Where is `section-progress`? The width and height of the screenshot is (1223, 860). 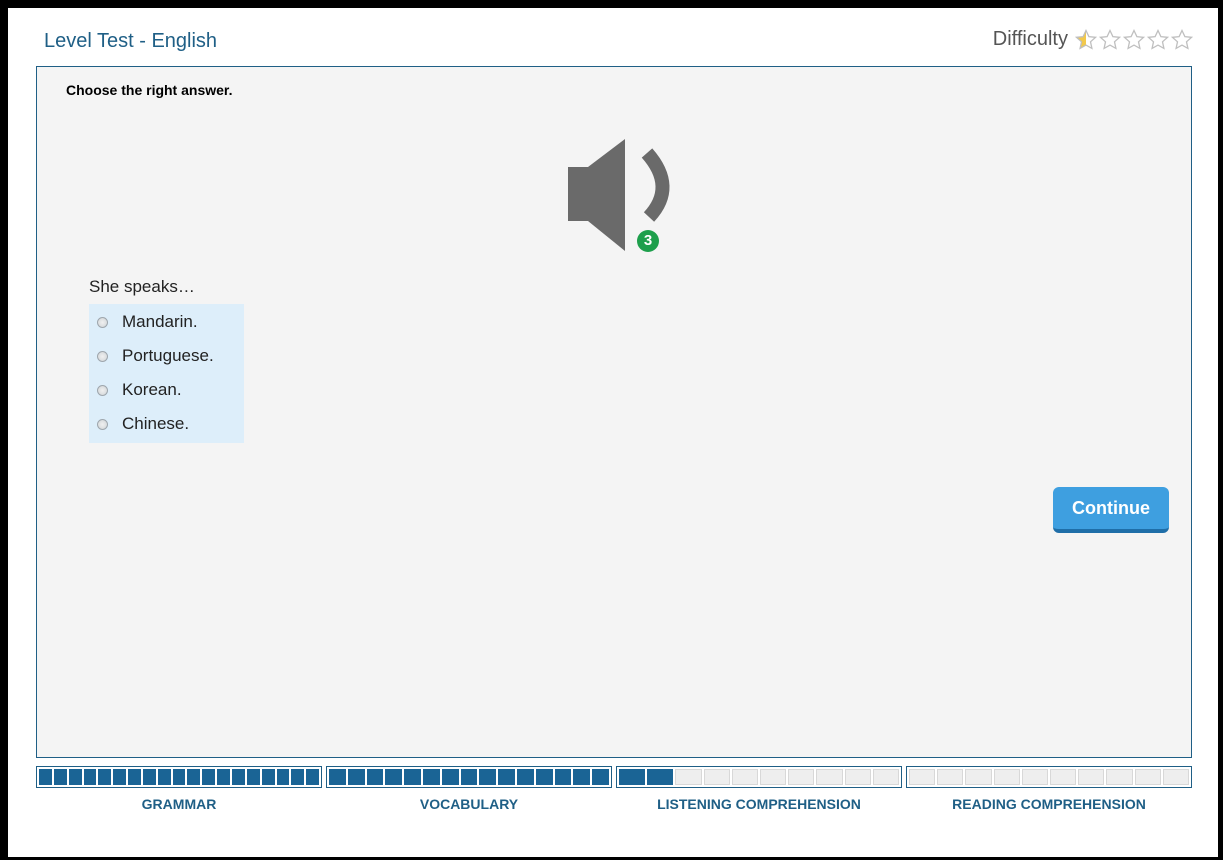 section-progress is located at coordinates (614, 777).